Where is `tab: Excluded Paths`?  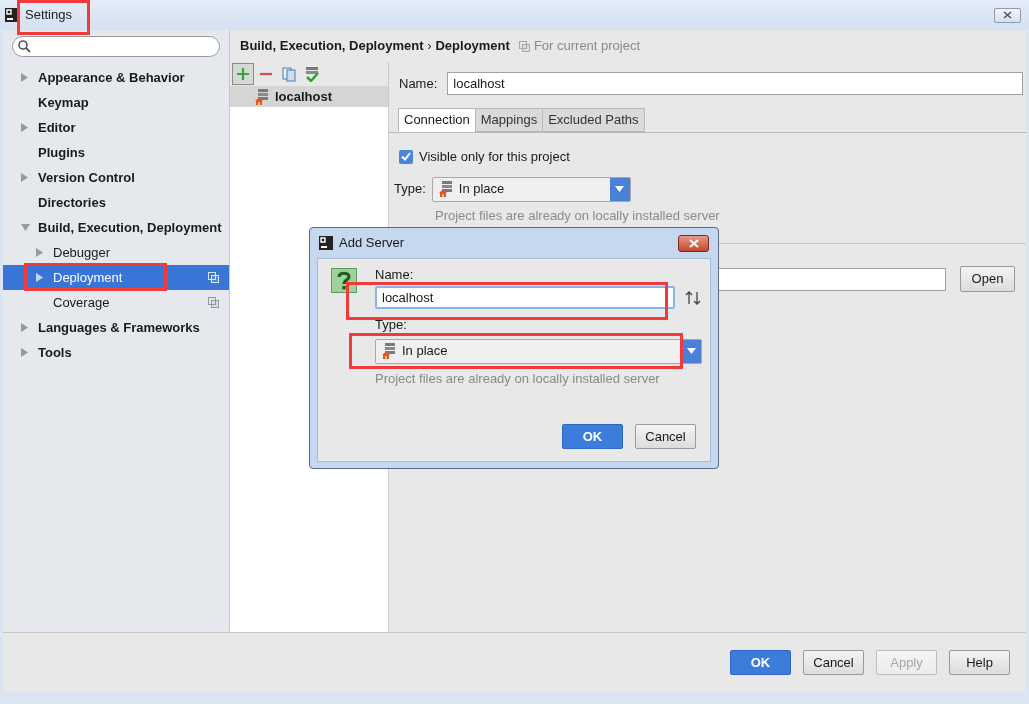
tab: Excluded Paths is located at coordinates (593, 120).